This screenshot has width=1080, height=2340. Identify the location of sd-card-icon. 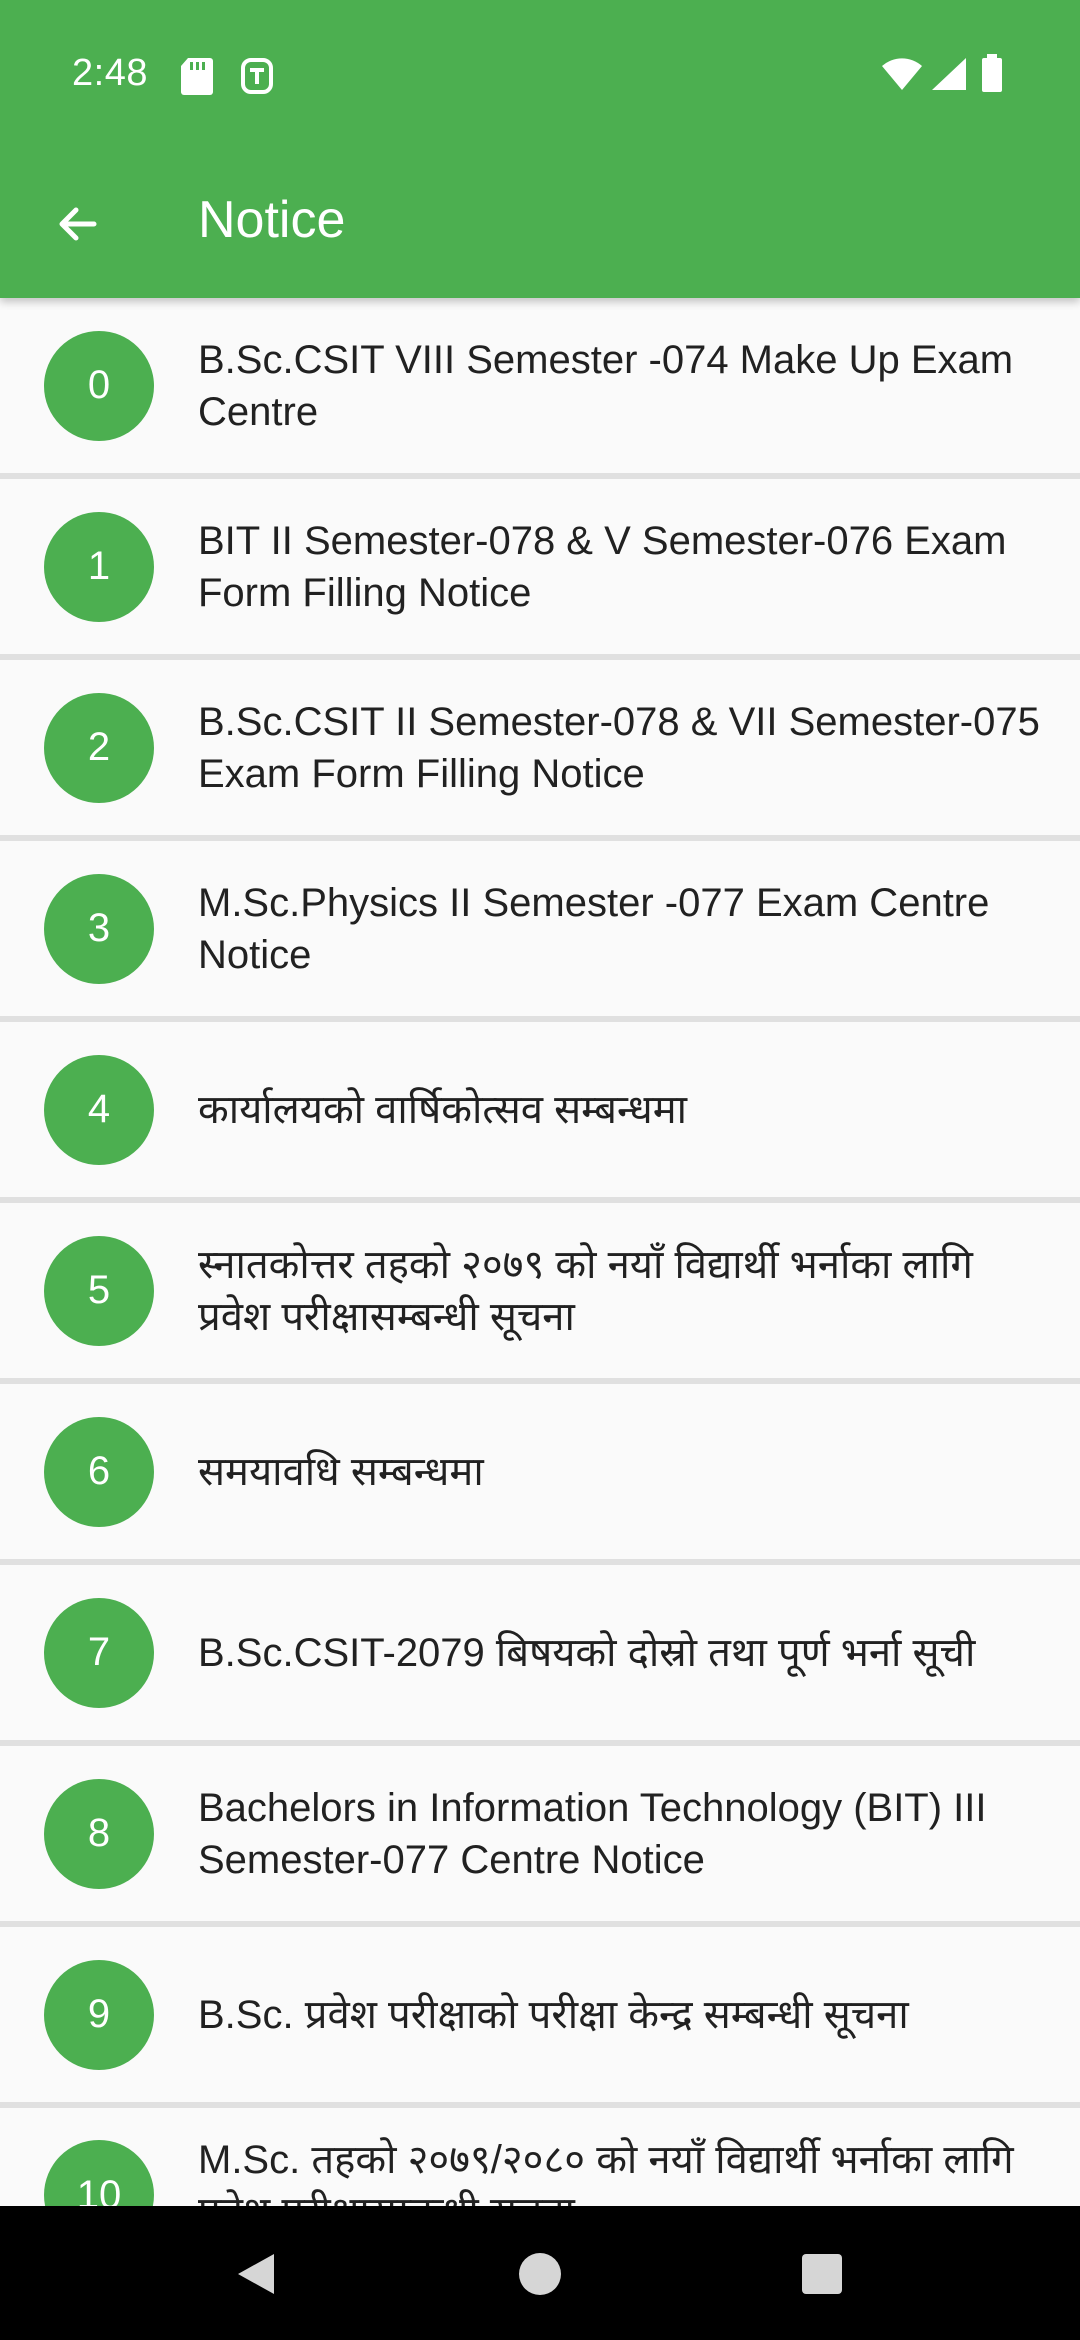
(197, 78).